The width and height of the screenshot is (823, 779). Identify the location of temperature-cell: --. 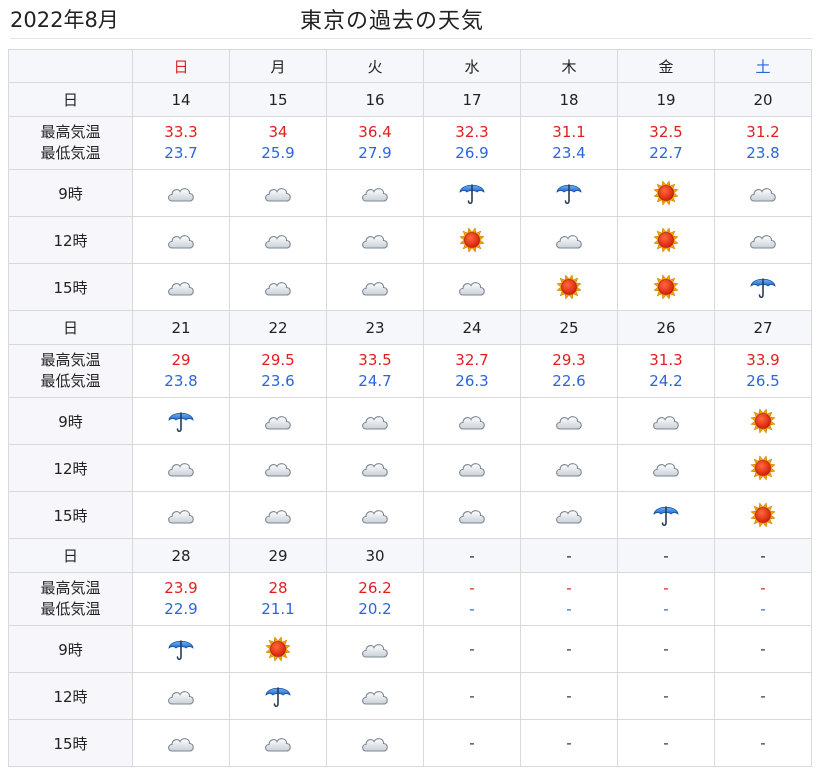
(472, 599).